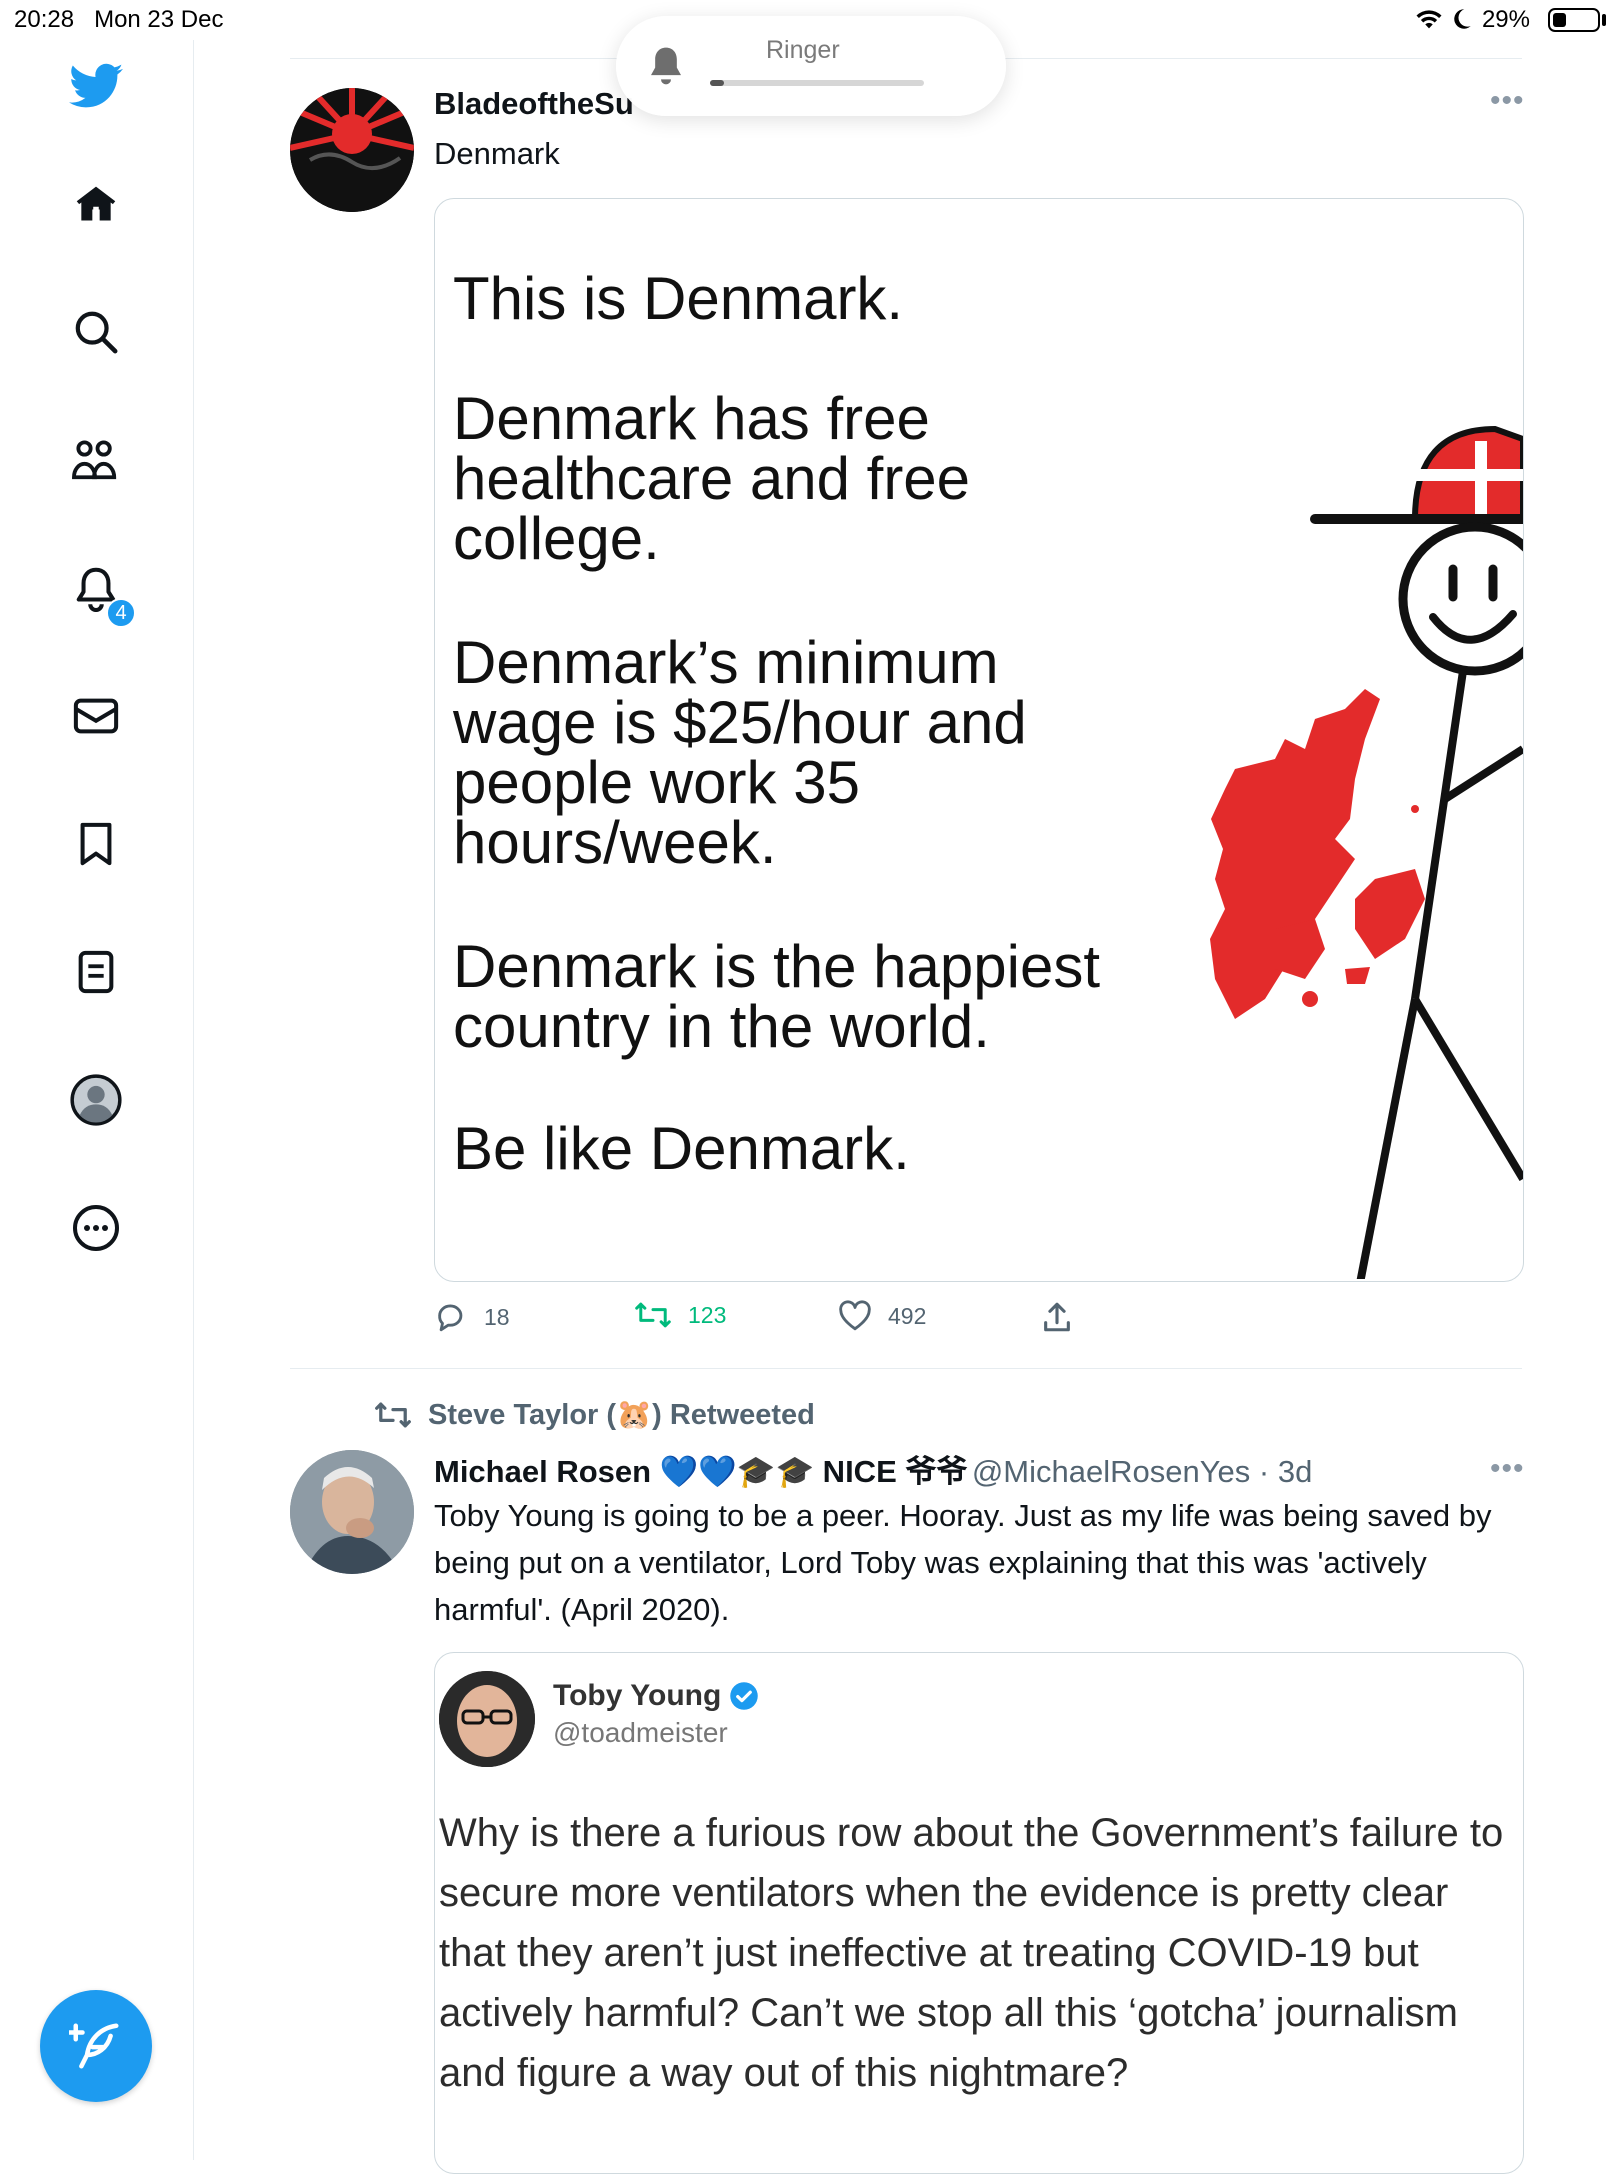  Describe the element at coordinates (121, 613) in the screenshot. I see `notification-badge: 4` at that location.